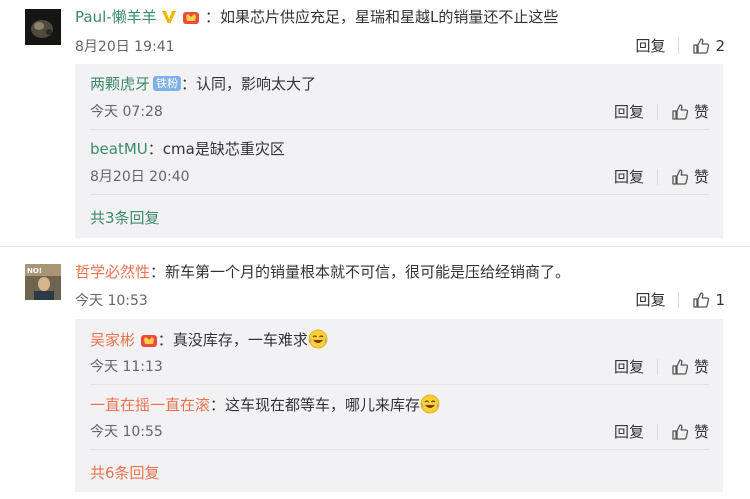  What do you see at coordinates (111, 301) in the screenshot?
I see `timestamp: 今天 10:53` at bounding box center [111, 301].